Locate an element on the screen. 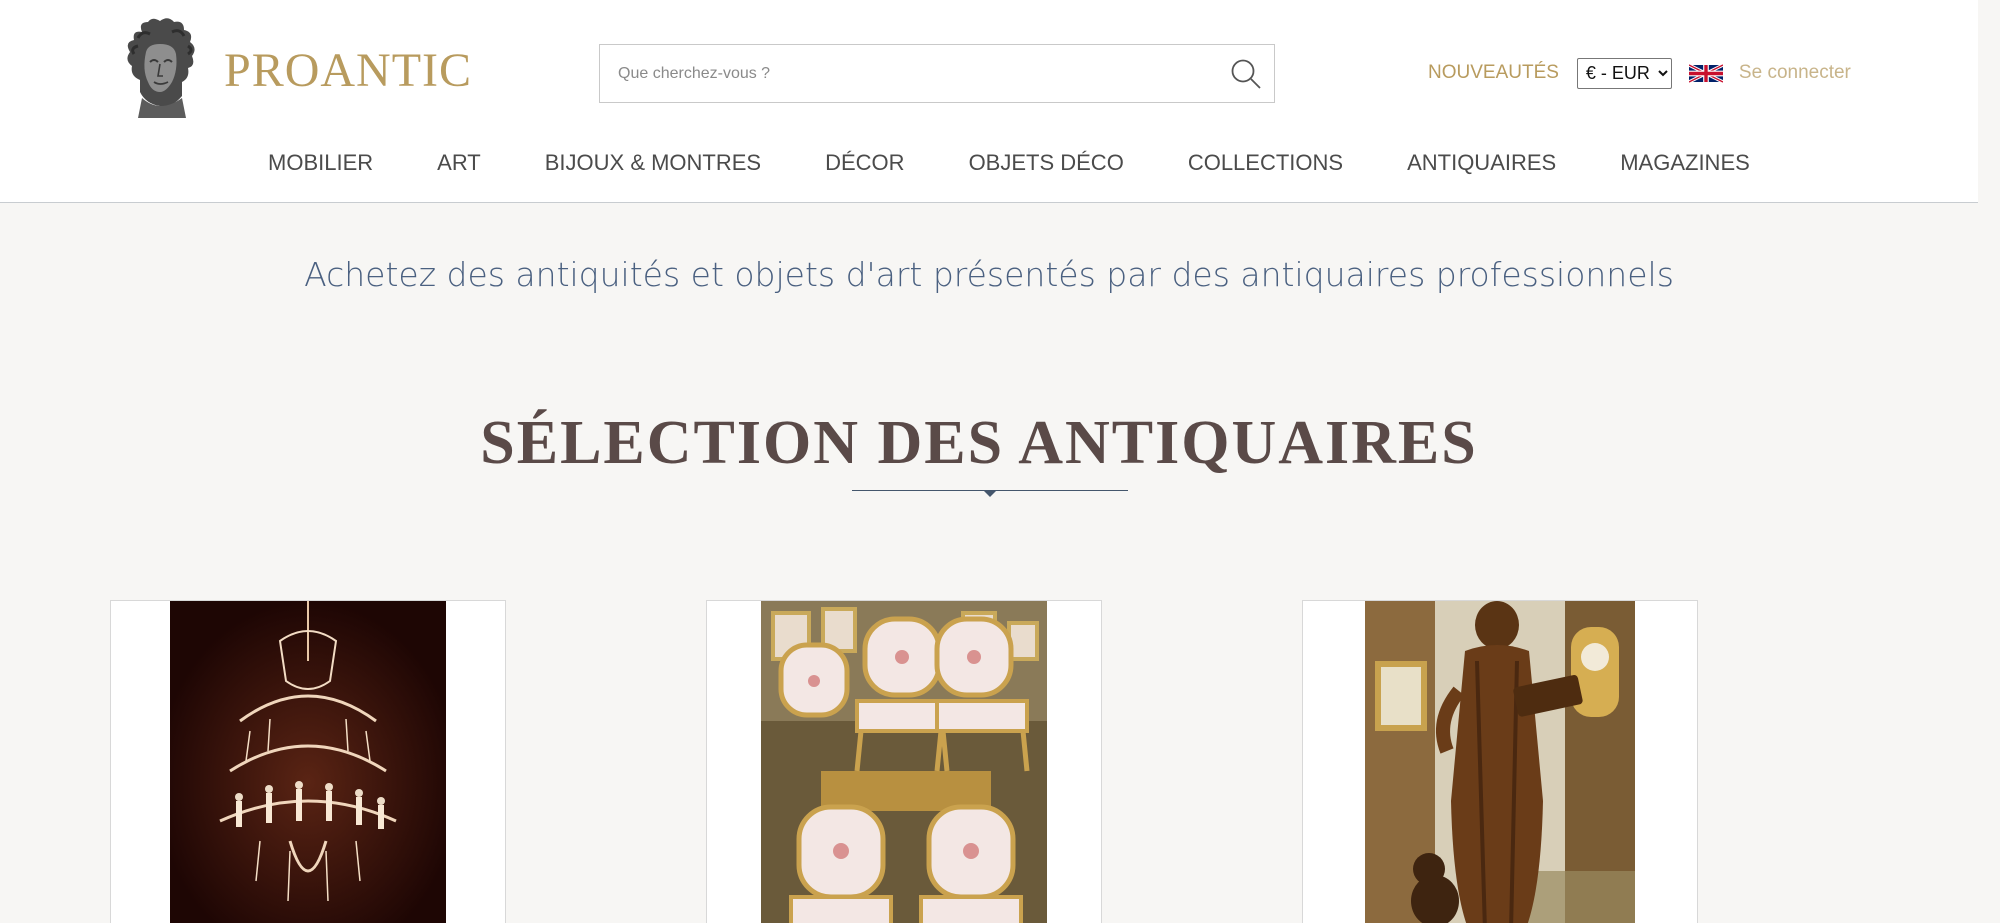 Image resolution: width=2000 pixels, height=923 pixels. nav-item-mobilier: MOBILIER is located at coordinates (320, 163).